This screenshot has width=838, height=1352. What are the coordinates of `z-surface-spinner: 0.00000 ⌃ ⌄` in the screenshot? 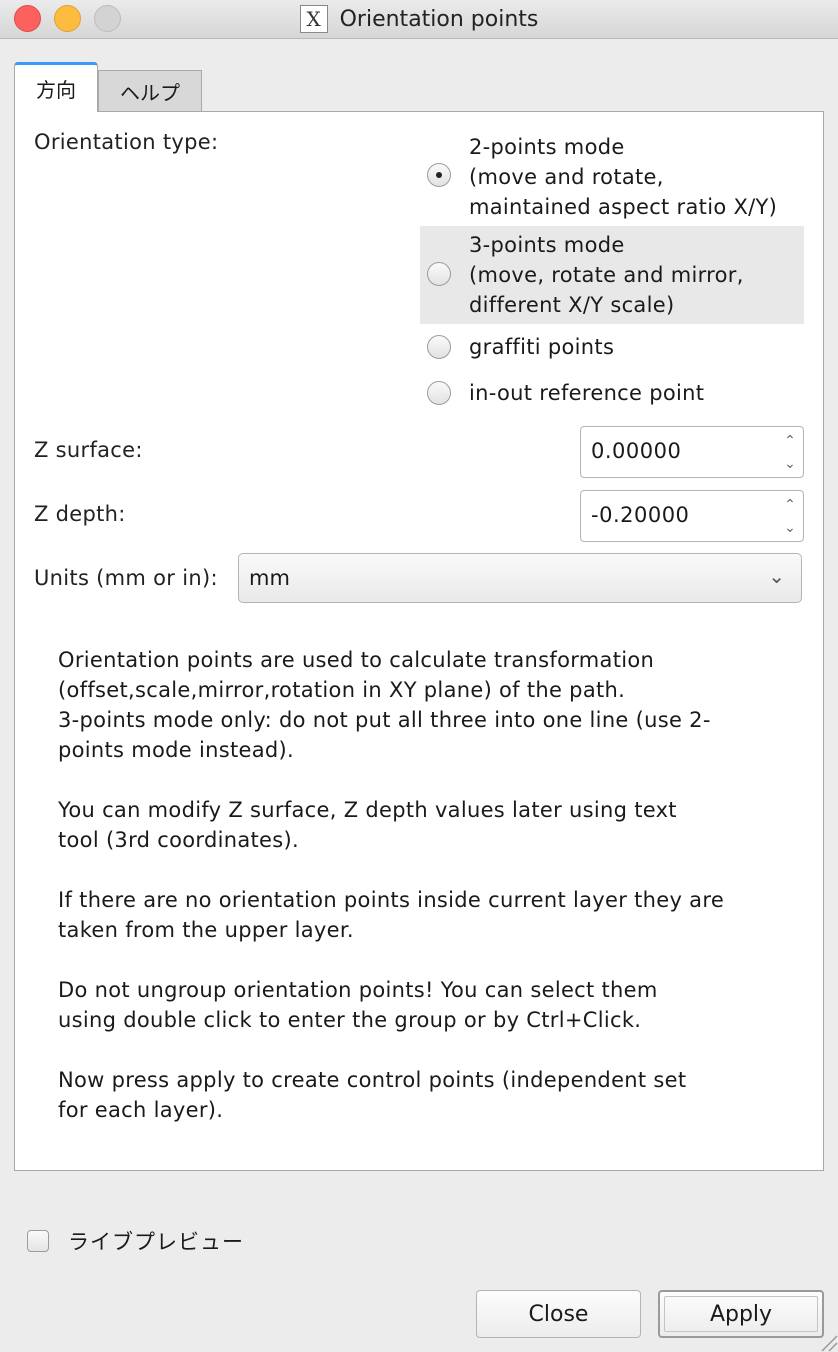 It's located at (692, 452).